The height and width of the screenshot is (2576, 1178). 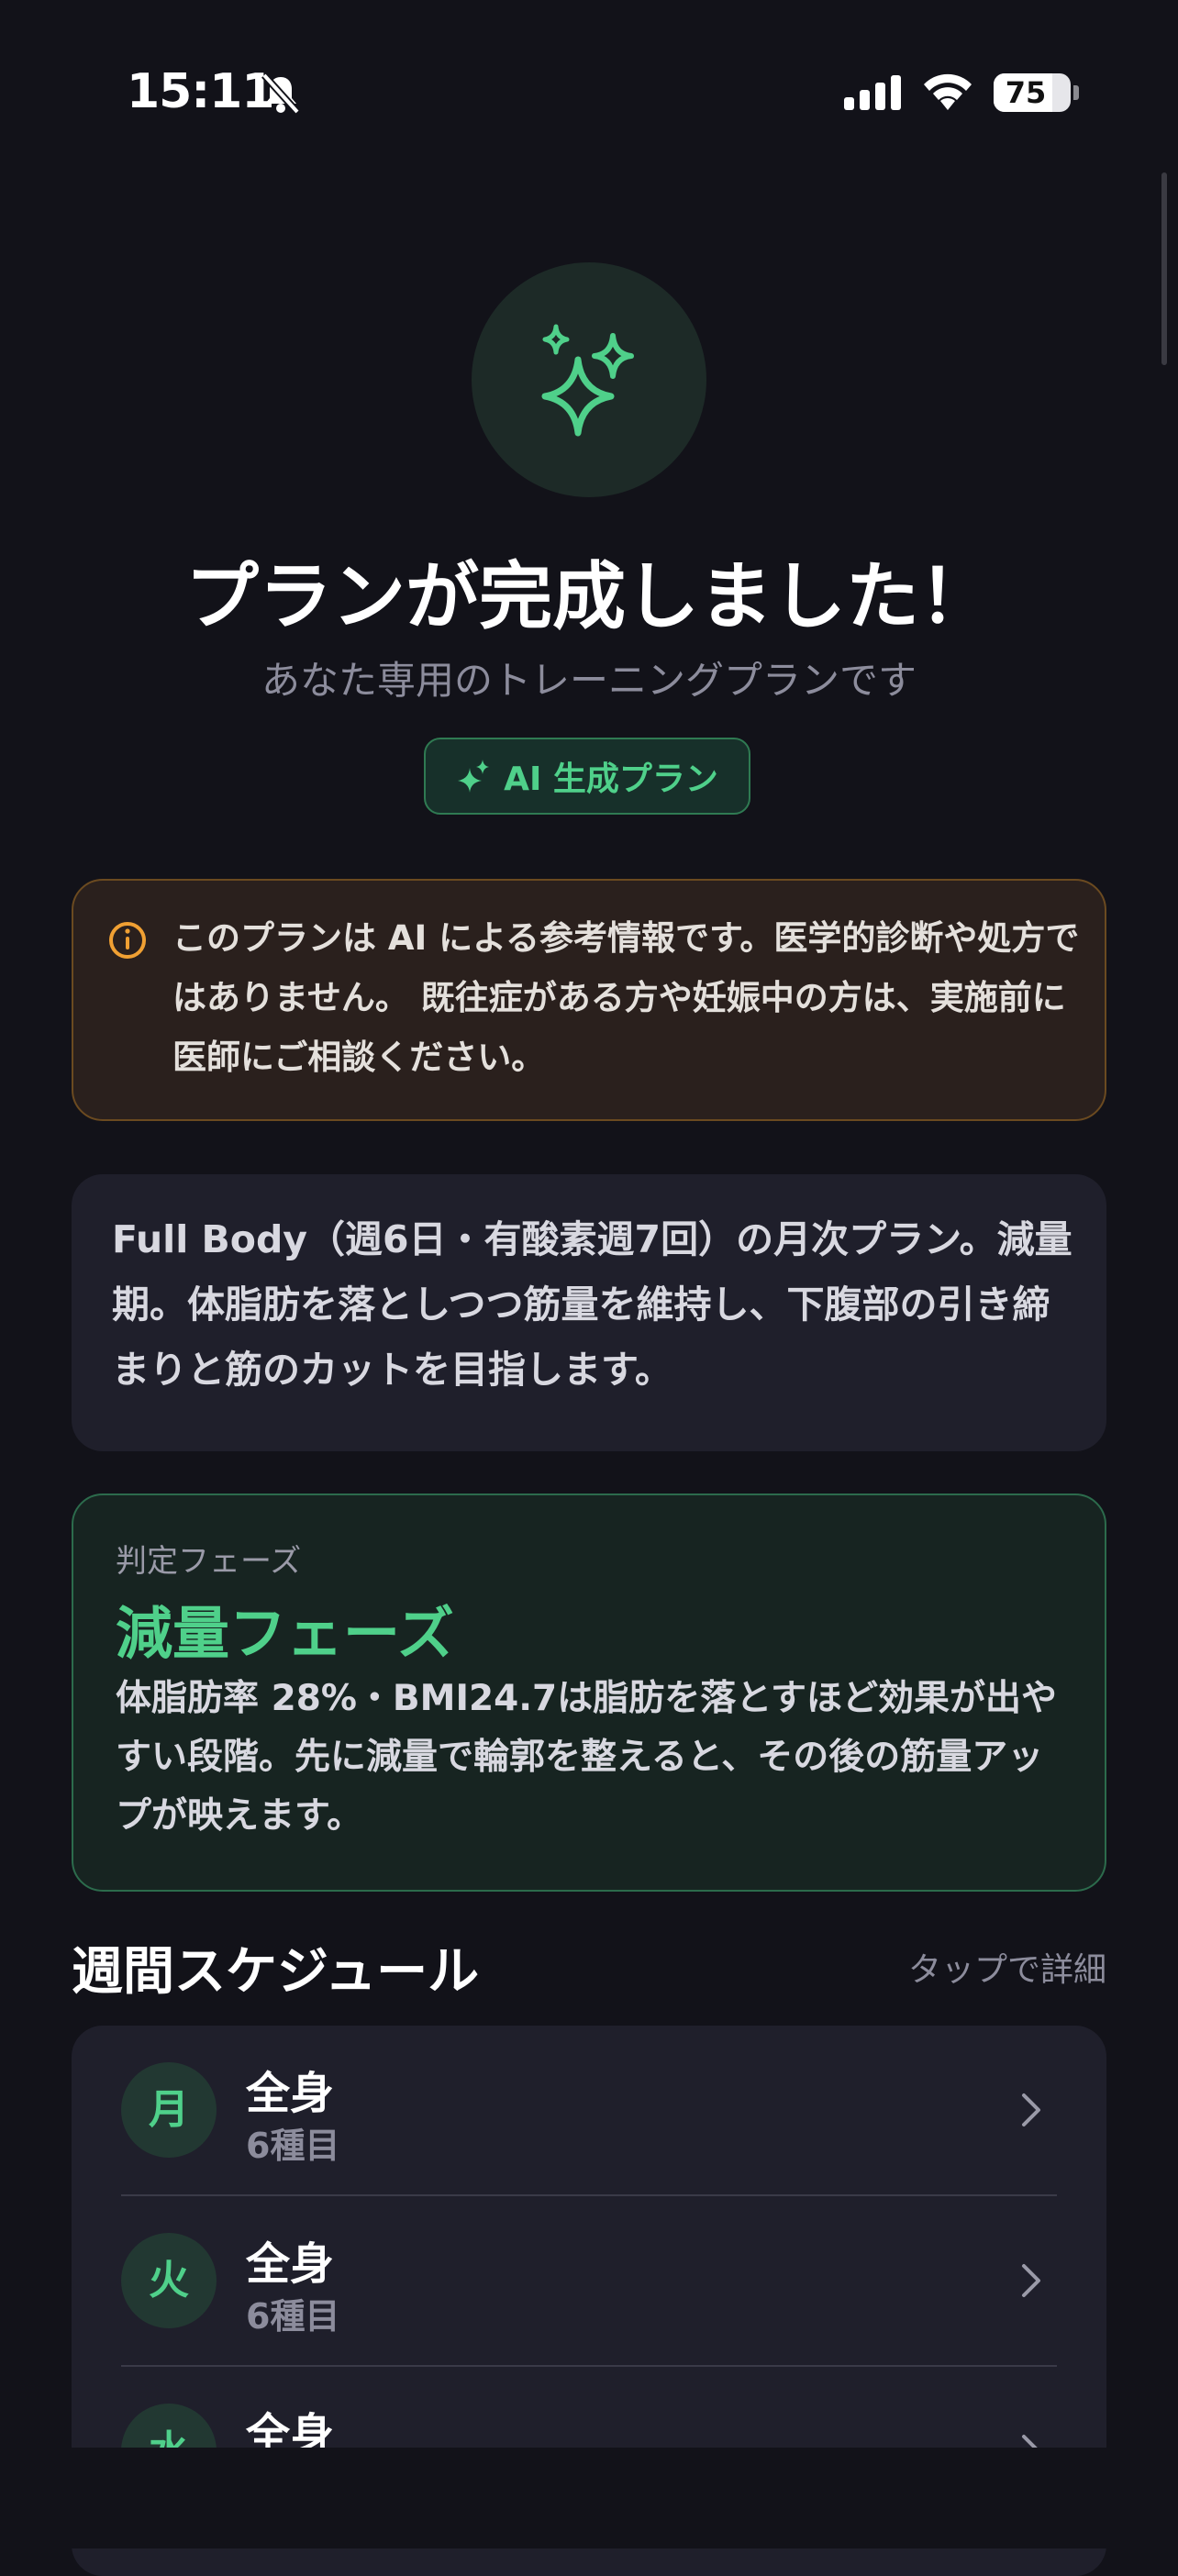 I want to click on ai-generated-badge: AI 生成プラン, so click(x=587, y=776).